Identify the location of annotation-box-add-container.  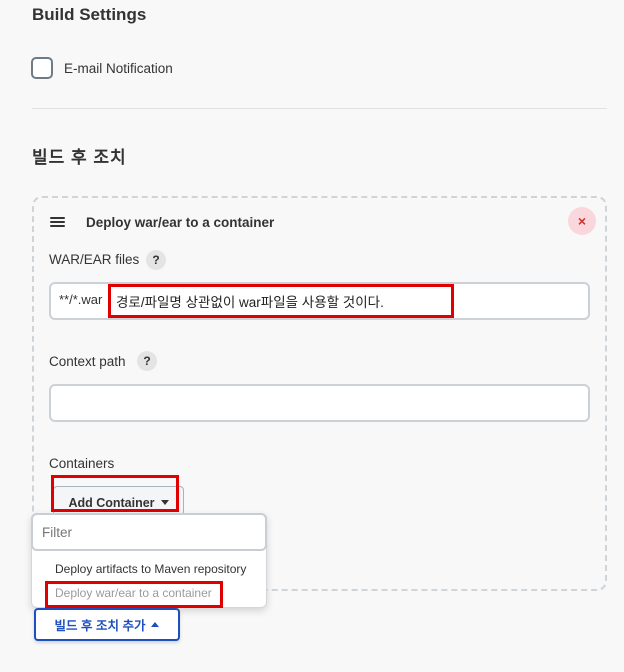
(115, 493).